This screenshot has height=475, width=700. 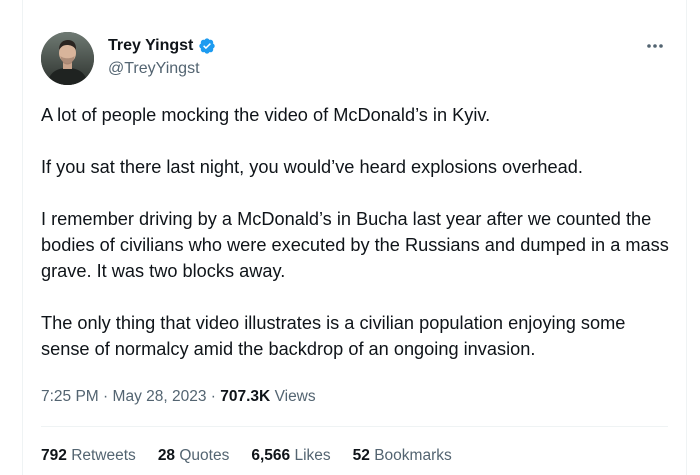 I want to click on views-count: 707.3K, so click(x=245, y=396).